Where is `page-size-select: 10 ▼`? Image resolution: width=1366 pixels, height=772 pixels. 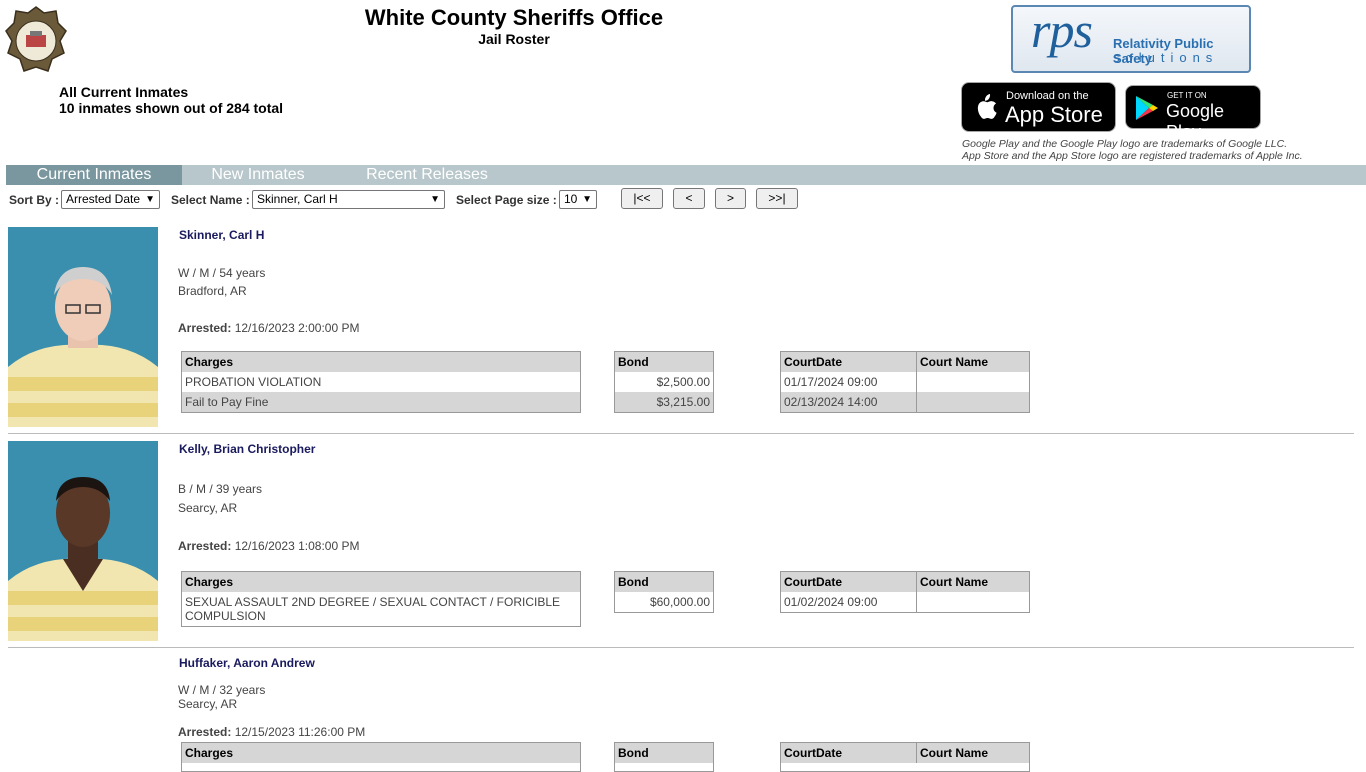
page-size-select: 10 ▼ is located at coordinates (578, 199).